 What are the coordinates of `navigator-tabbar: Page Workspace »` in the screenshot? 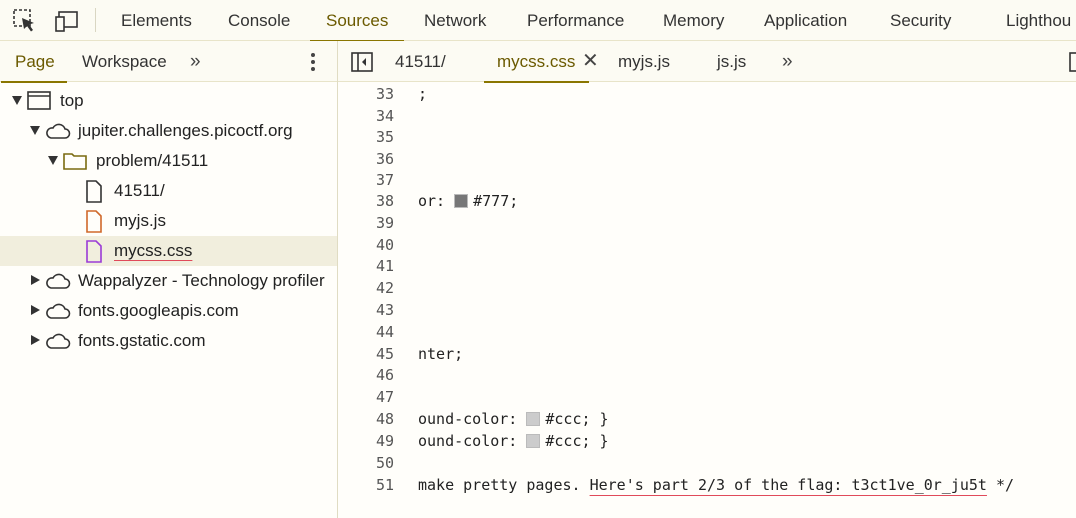 It's located at (169, 62).